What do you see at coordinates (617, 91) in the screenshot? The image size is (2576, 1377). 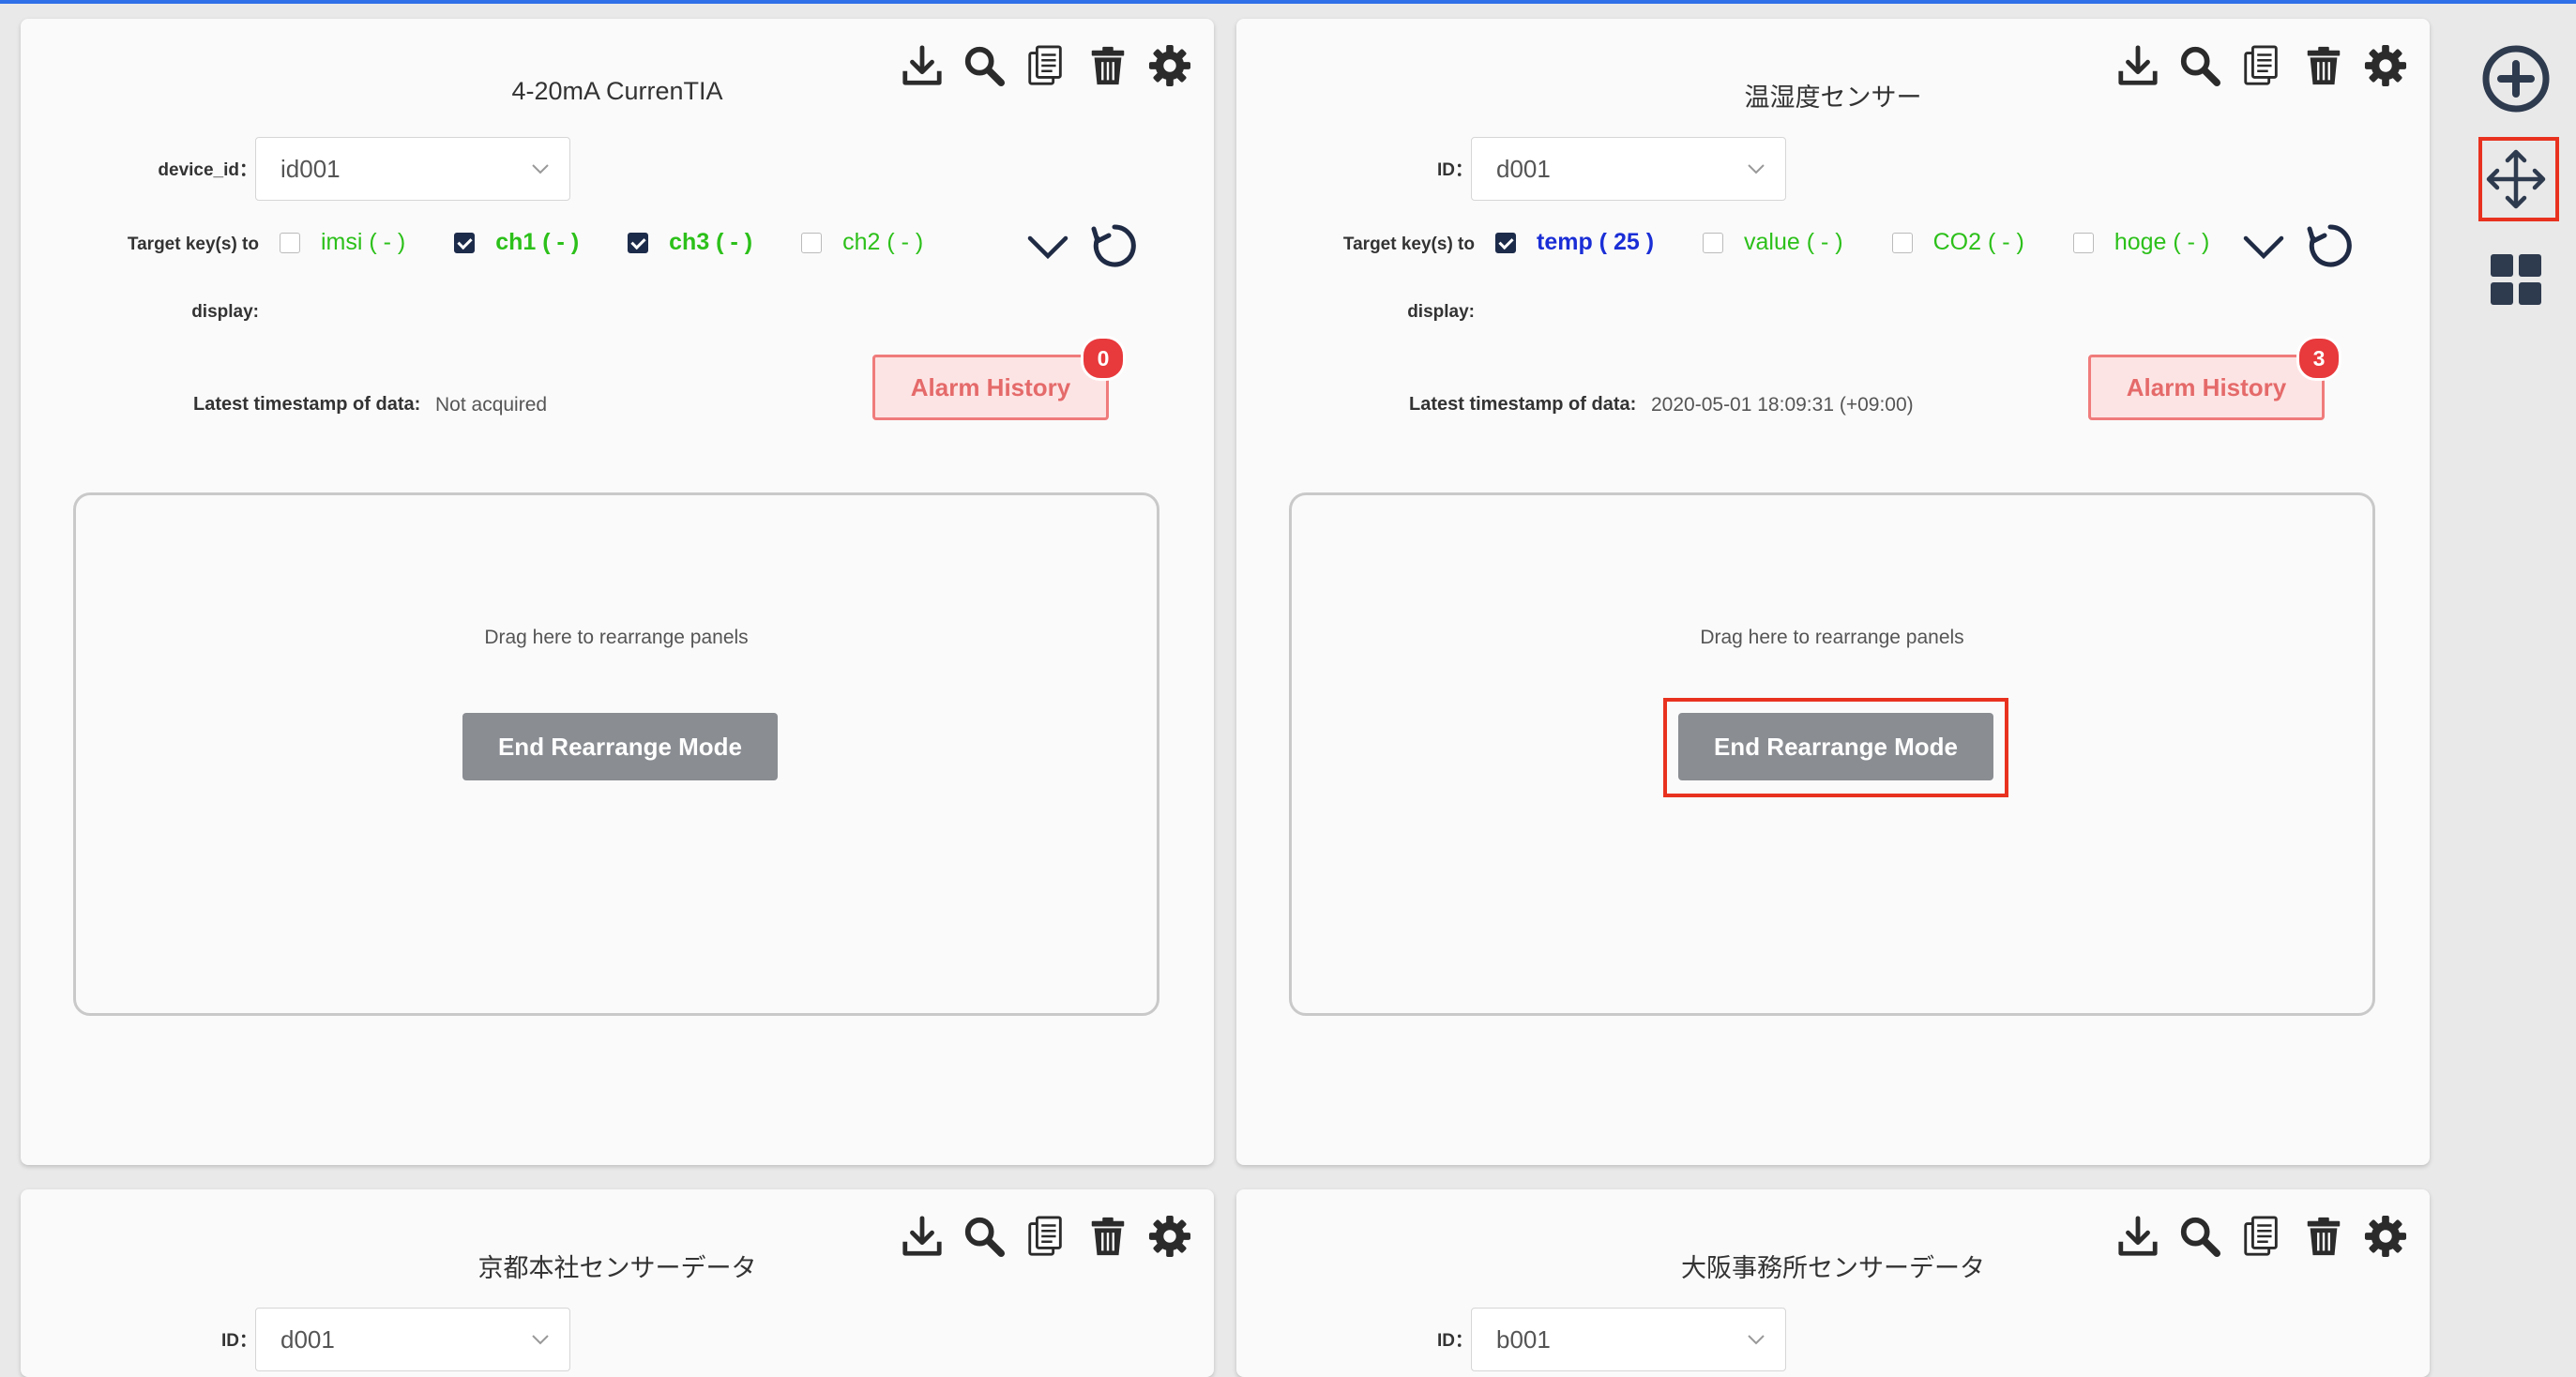 I see `panel-title: 4-20mA CurrenTIA` at bounding box center [617, 91].